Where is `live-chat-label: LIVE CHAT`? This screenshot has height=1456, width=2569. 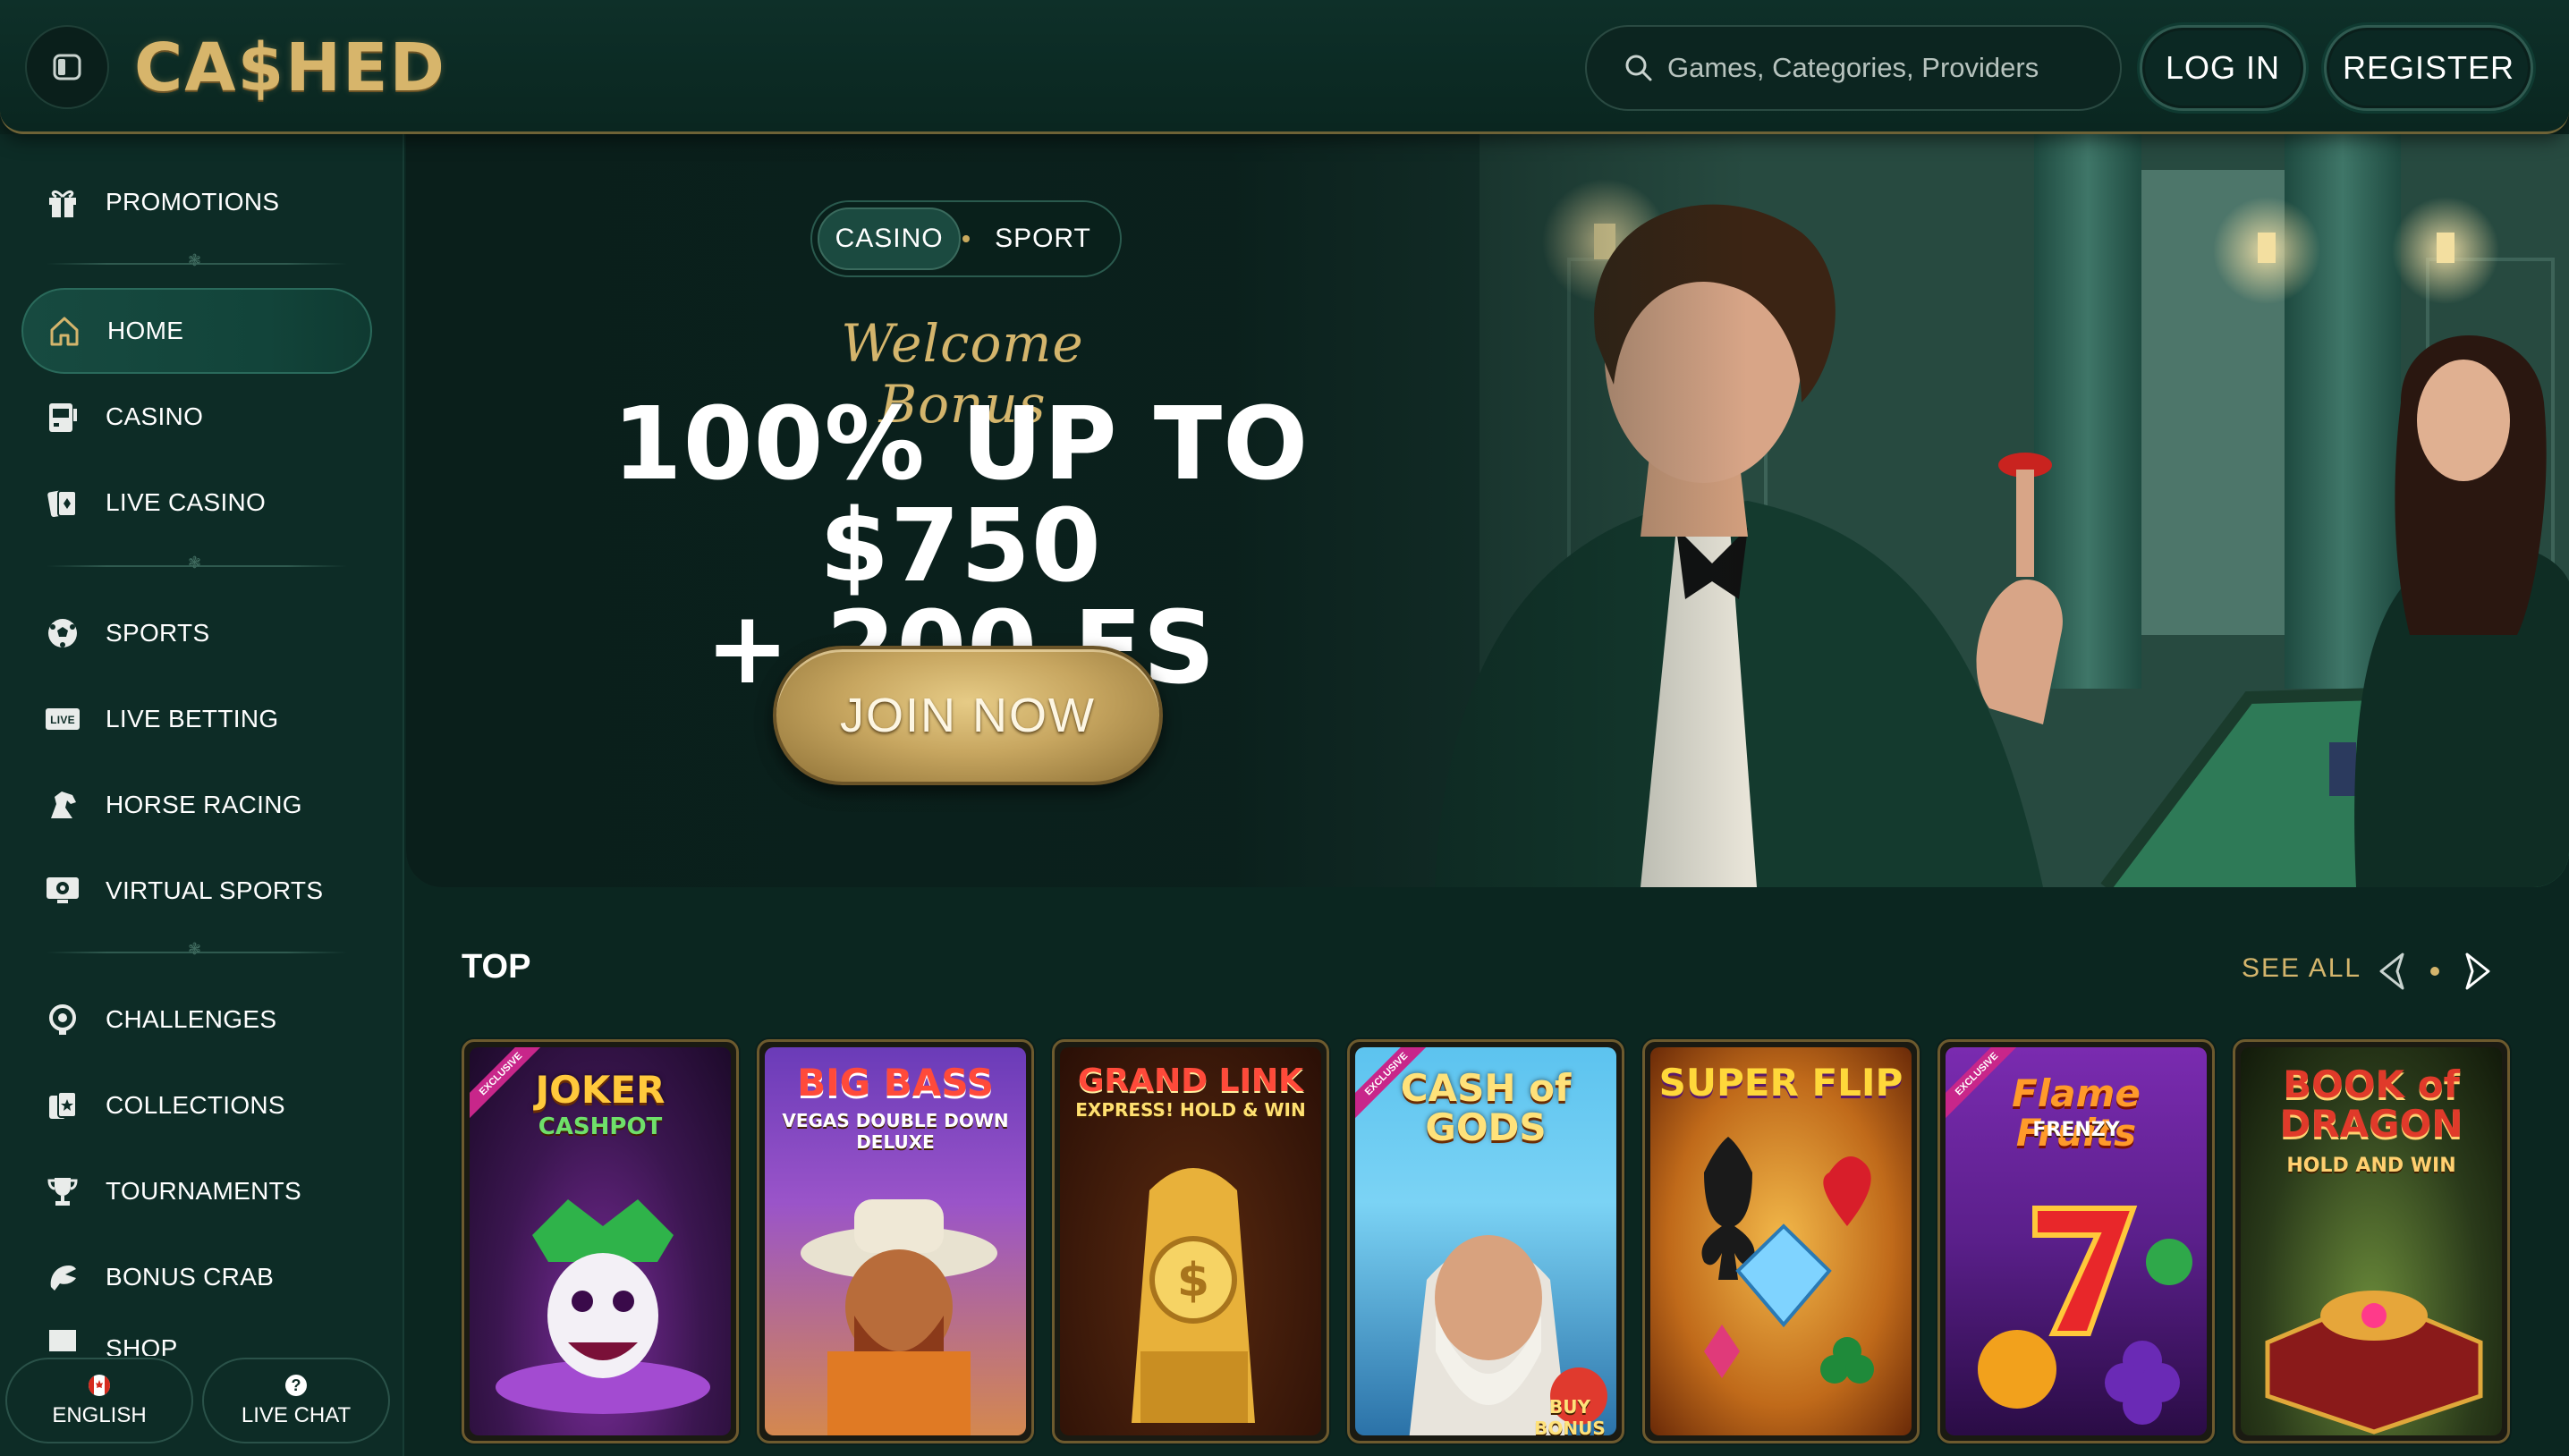 live-chat-label: LIVE CHAT is located at coordinates (297, 1415).